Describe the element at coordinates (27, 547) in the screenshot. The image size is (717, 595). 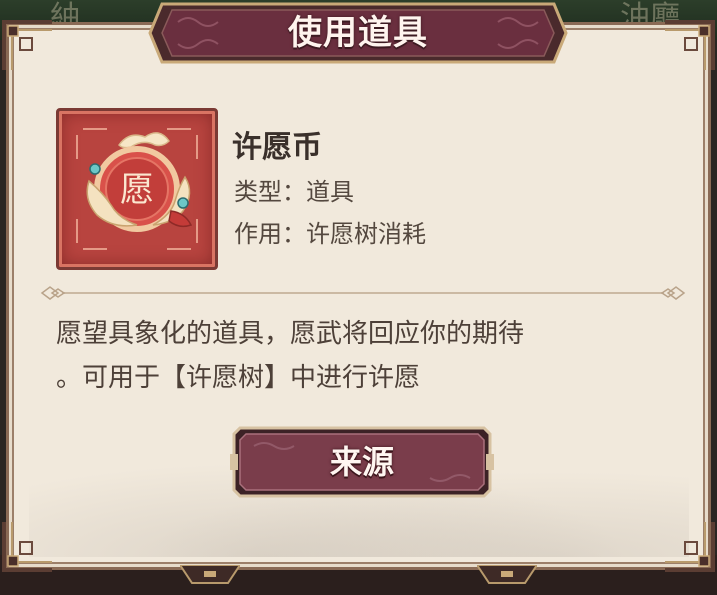
I see `corner-ornament-bottom-left` at that location.